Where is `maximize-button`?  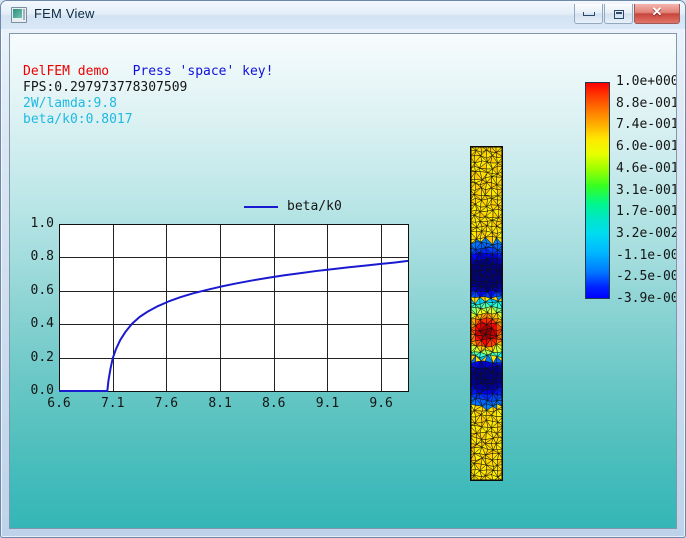
maximize-button is located at coordinates (618, 14).